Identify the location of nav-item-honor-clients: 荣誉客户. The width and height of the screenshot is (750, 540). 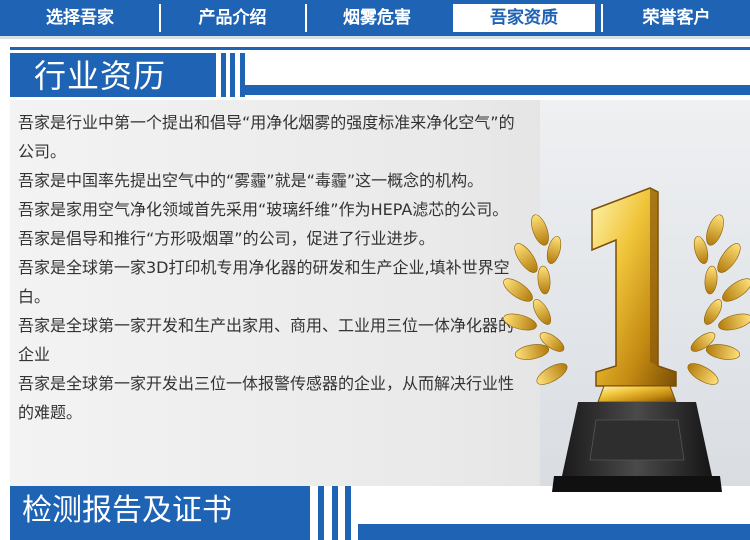
(676, 18).